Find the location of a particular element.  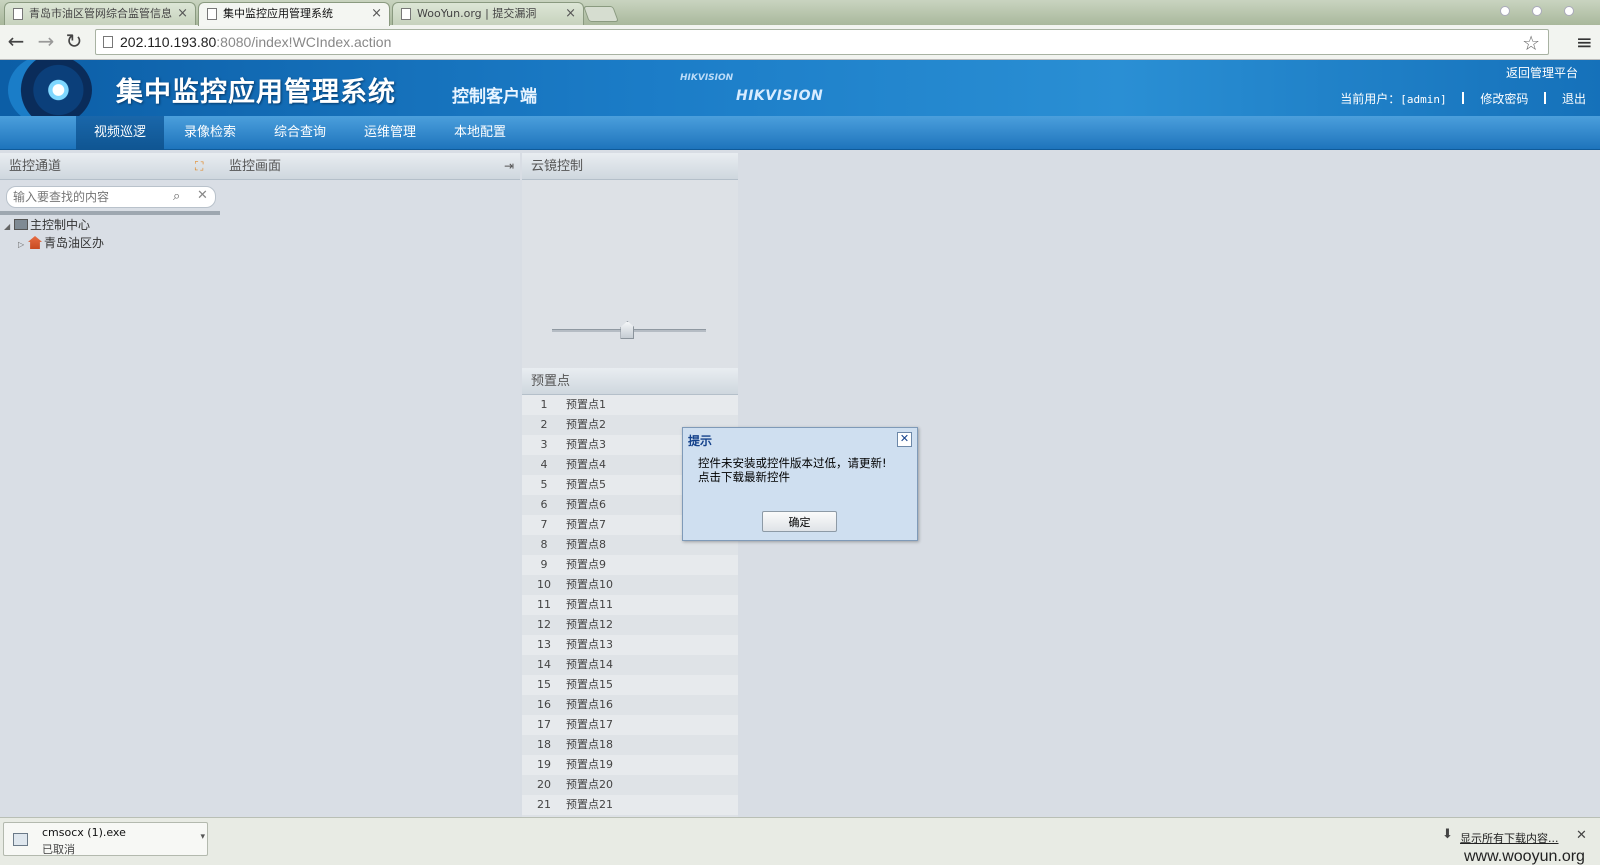

preset-name: 预置点7 is located at coordinates (586, 524).